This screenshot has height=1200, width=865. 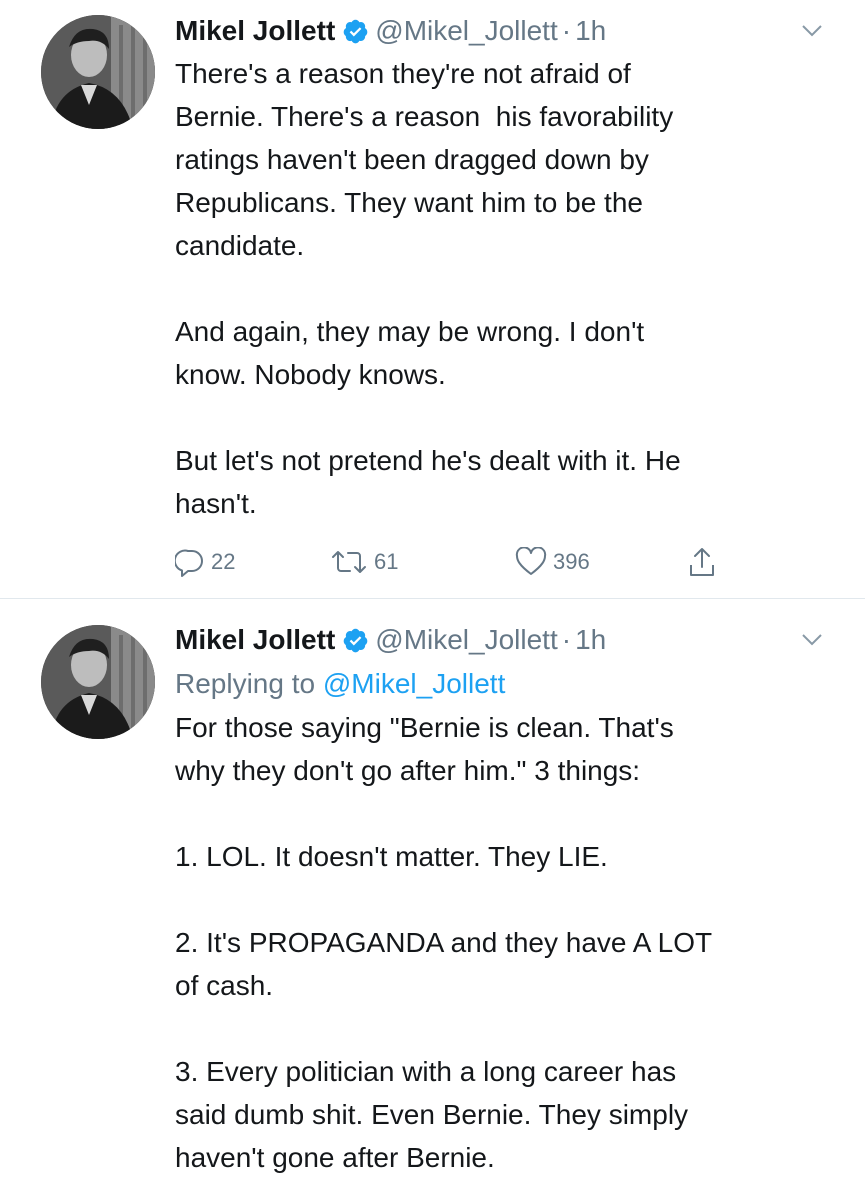 What do you see at coordinates (552, 562) in the screenshot?
I see `like-button: 396` at bounding box center [552, 562].